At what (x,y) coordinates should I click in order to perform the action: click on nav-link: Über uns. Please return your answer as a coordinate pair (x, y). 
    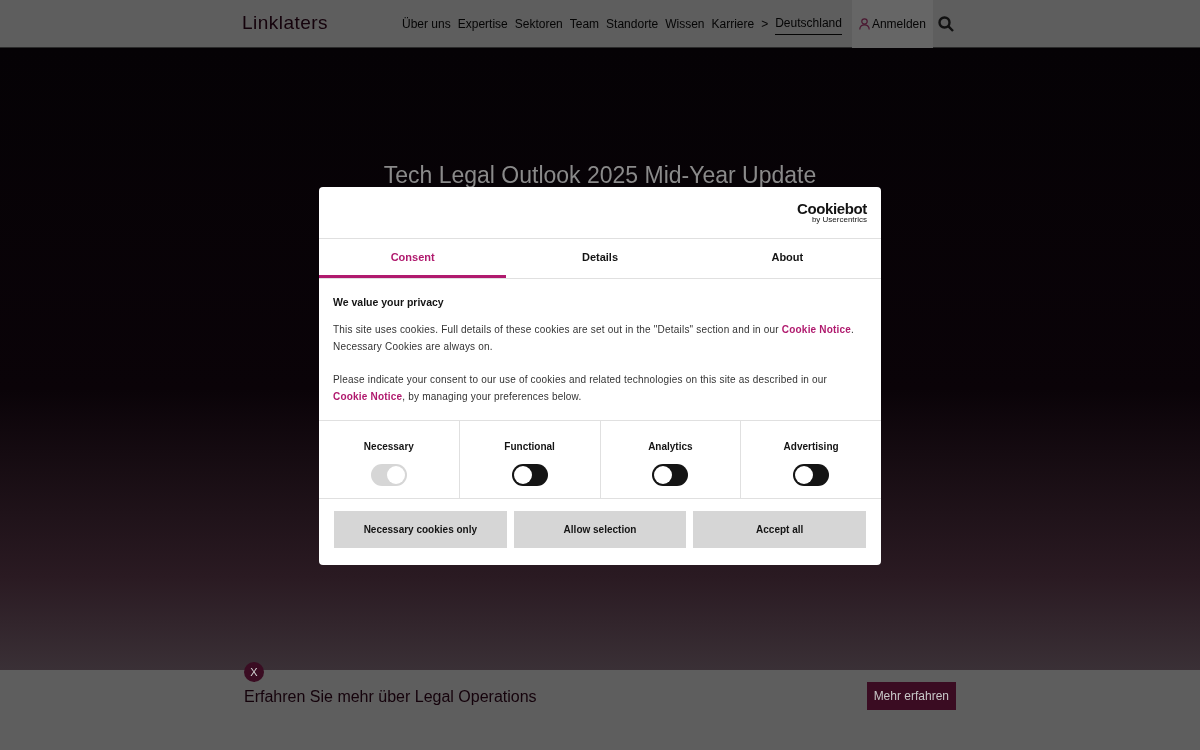
    Looking at the image, I should click on (426, 23).